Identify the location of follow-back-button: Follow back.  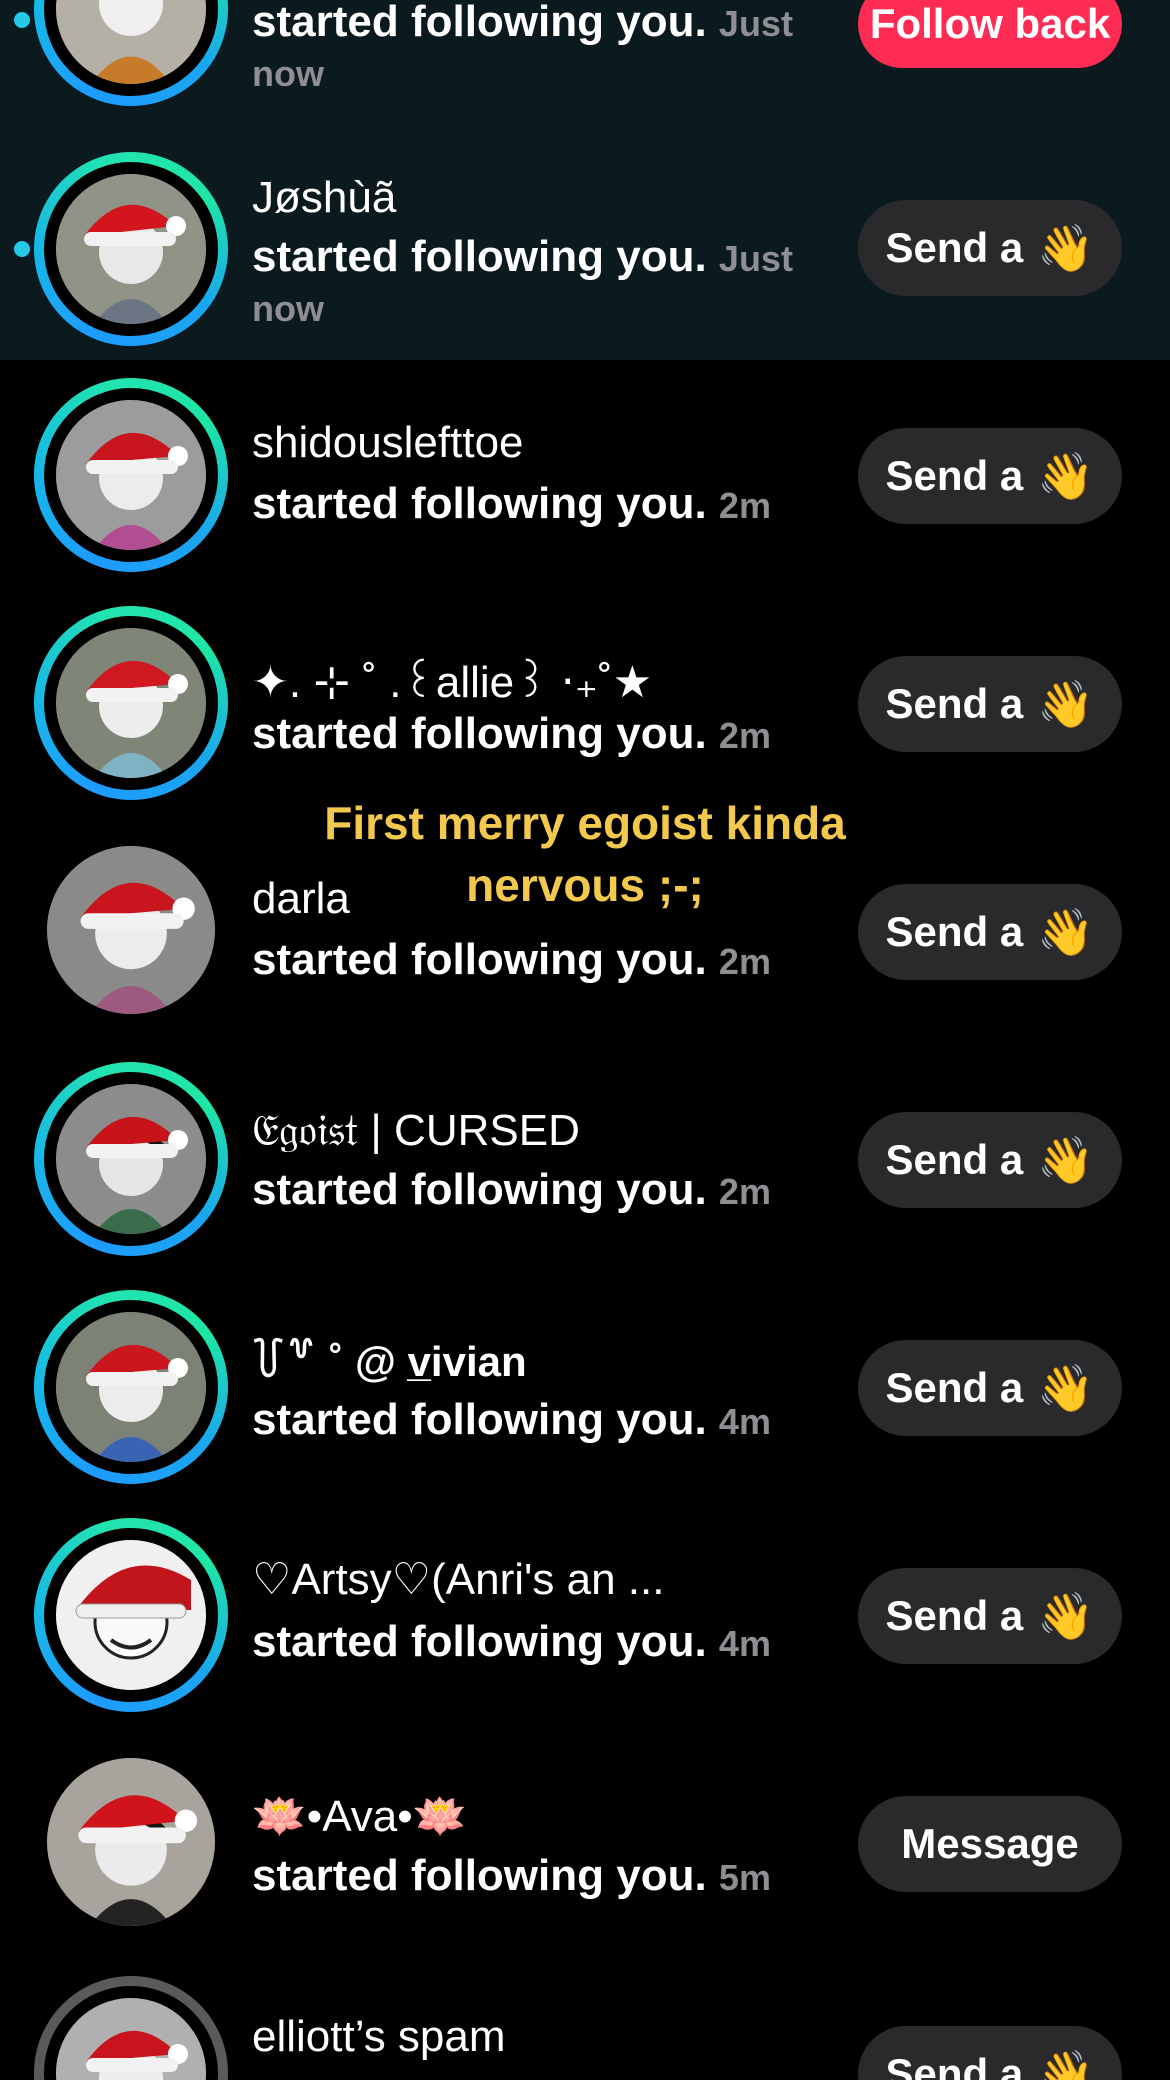
(990, 34).